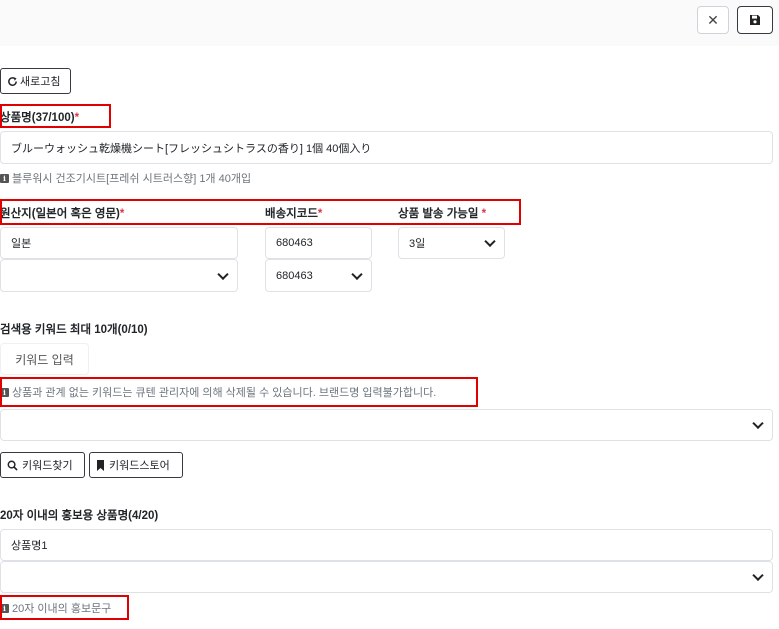 The image size is (779, 629). What do you see at coordinates (125, 178) in the screenshot?
I see `product-name-help: i 블루워시 건조기시트[프레쉬 시트러스향] 1개 40개입` at bounding box center [125, 178].